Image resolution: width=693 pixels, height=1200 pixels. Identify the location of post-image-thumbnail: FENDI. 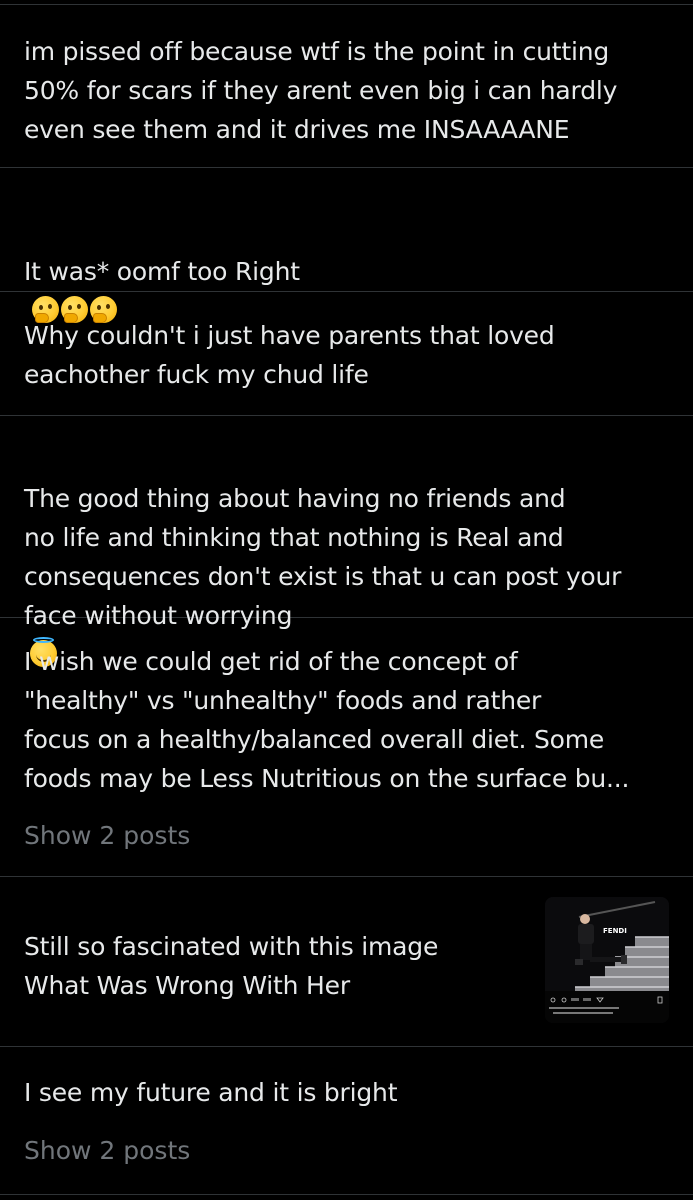
(607, 960).